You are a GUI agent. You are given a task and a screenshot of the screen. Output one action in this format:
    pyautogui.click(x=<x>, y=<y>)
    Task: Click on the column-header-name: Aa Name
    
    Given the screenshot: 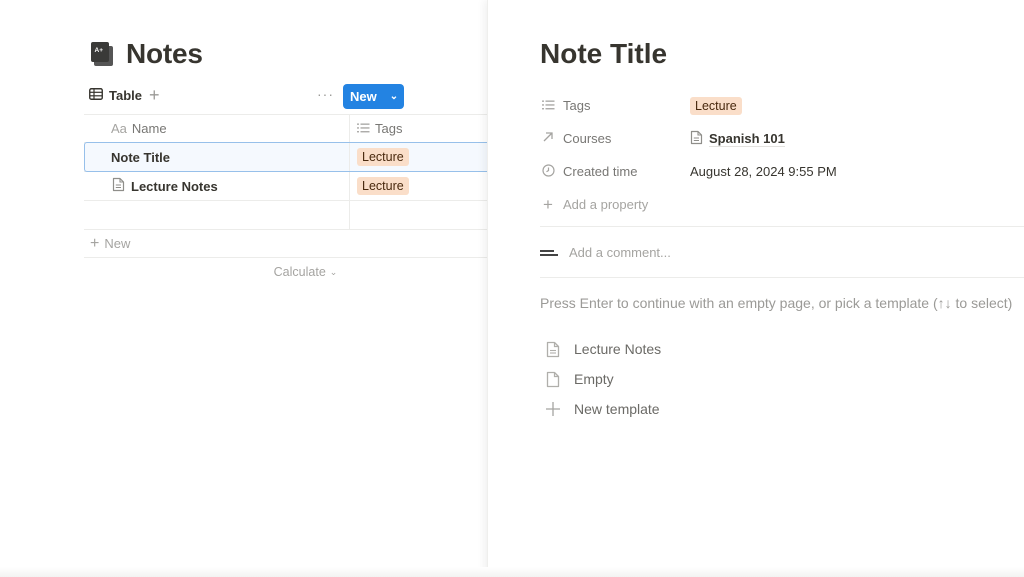 What is the action you would take?
    pyautogui.click(x=217, y=128)
    